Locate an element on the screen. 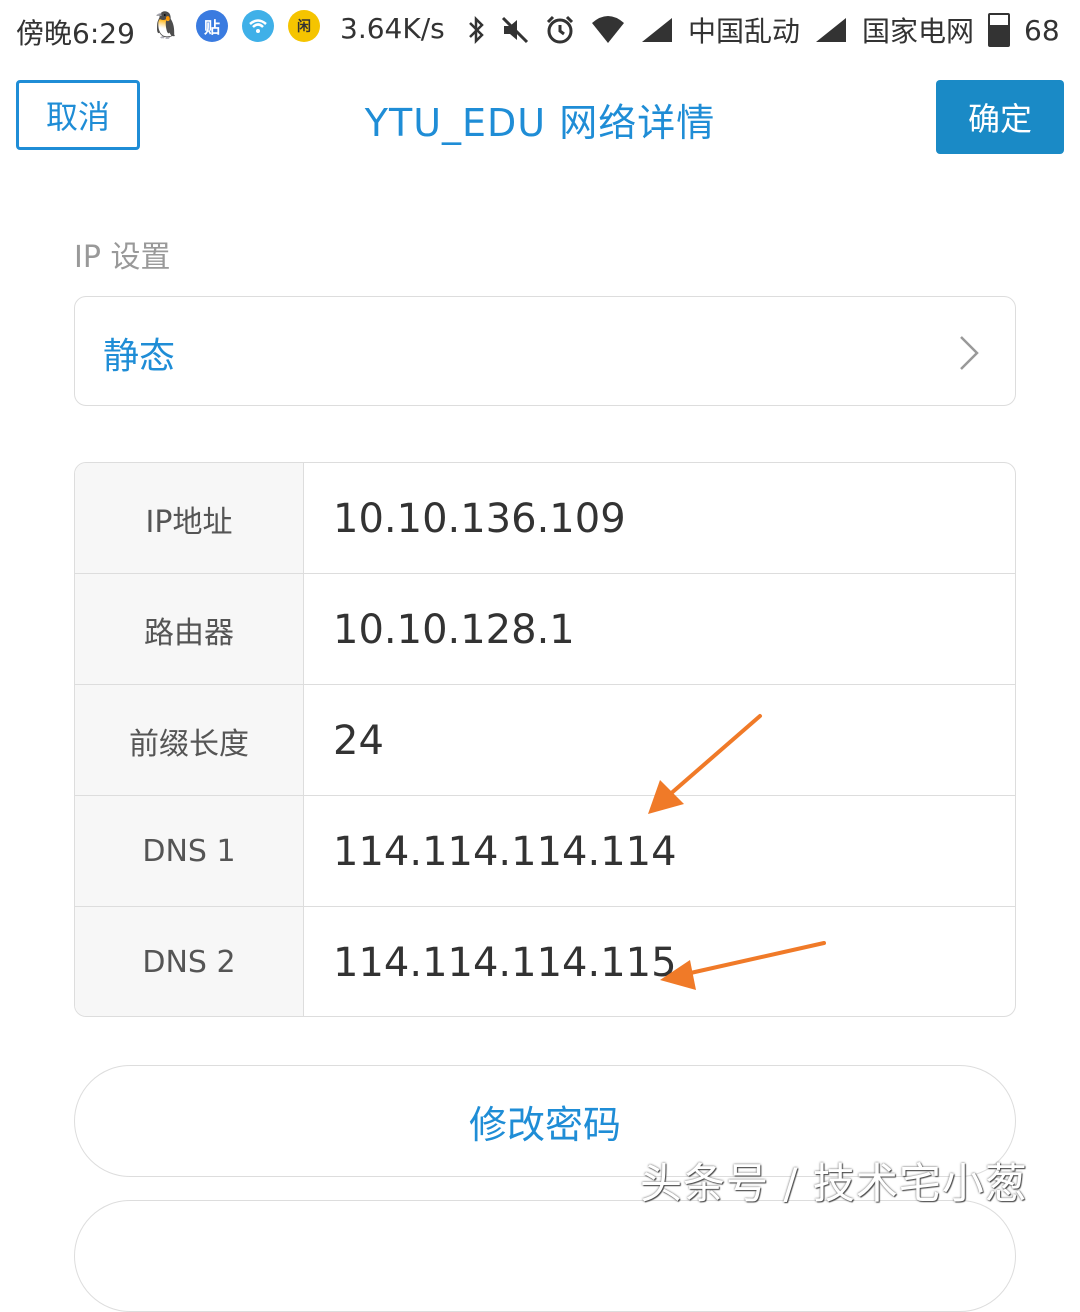 This screenshot has width=1080, height=1312. ip-mode-select: 静态 is located at coordinates (545, 351).